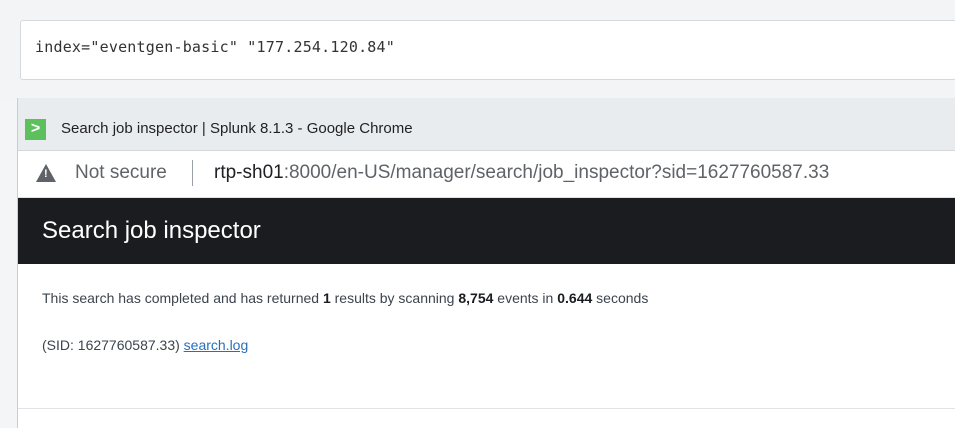 This screenshot has height=428, width=955. What do you see at coordinates (216, 345) in the screenshot?
I see `search-log-link: search.log` at bounding box center [216, 345].